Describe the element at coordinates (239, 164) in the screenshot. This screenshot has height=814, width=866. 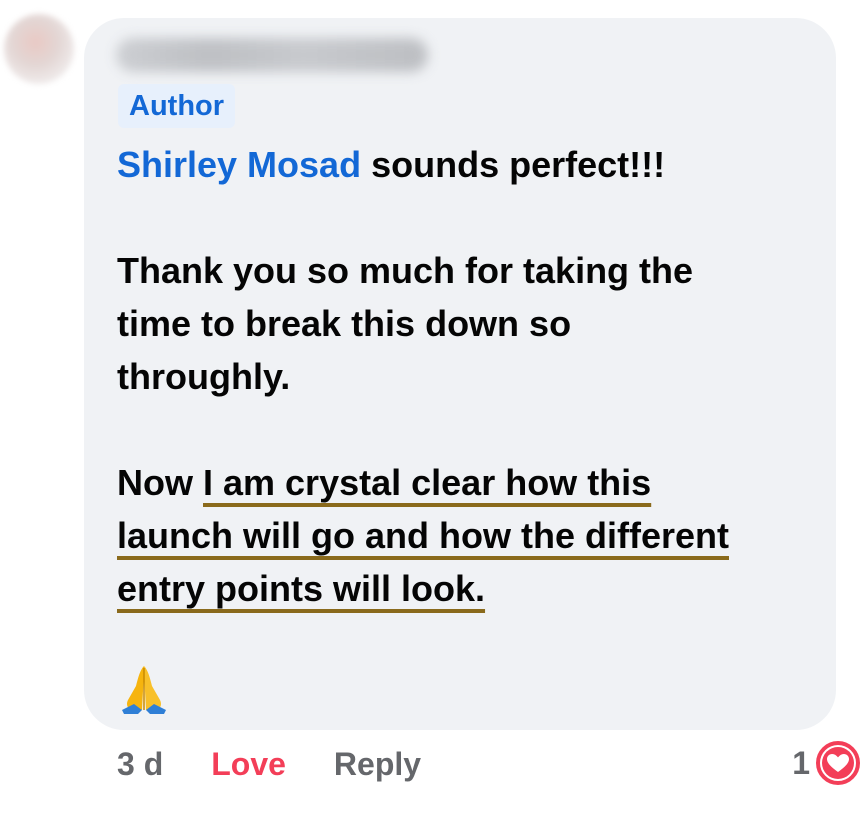
I see `mention-link: Shirley Mosad` at that location.